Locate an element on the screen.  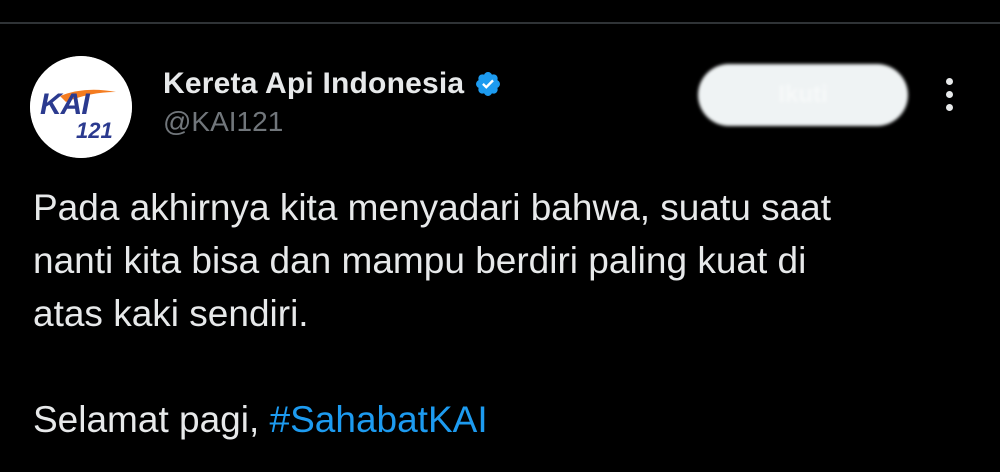
logo-number: 121 is located at coordinates (94, 130).